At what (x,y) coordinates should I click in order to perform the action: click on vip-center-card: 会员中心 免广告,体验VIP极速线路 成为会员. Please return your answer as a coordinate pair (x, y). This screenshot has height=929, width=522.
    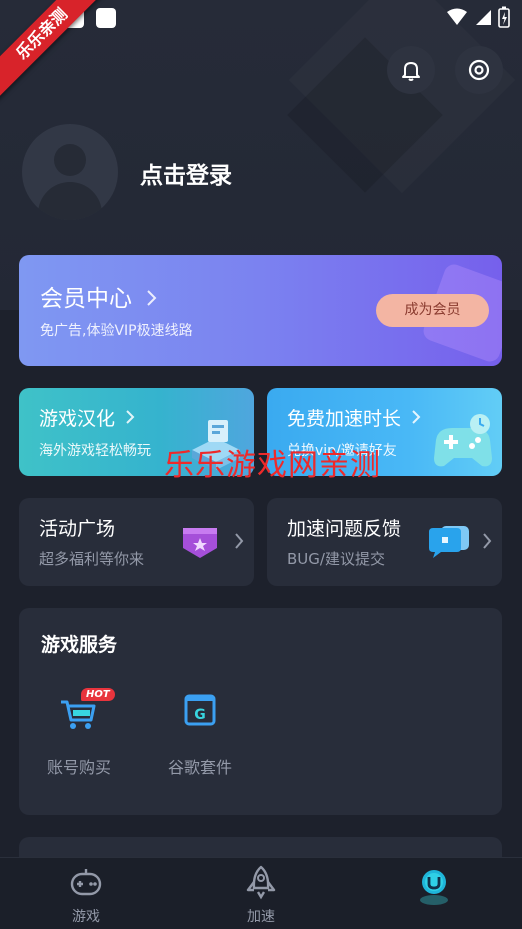
    Looking at the image, I should click on (260, 310).